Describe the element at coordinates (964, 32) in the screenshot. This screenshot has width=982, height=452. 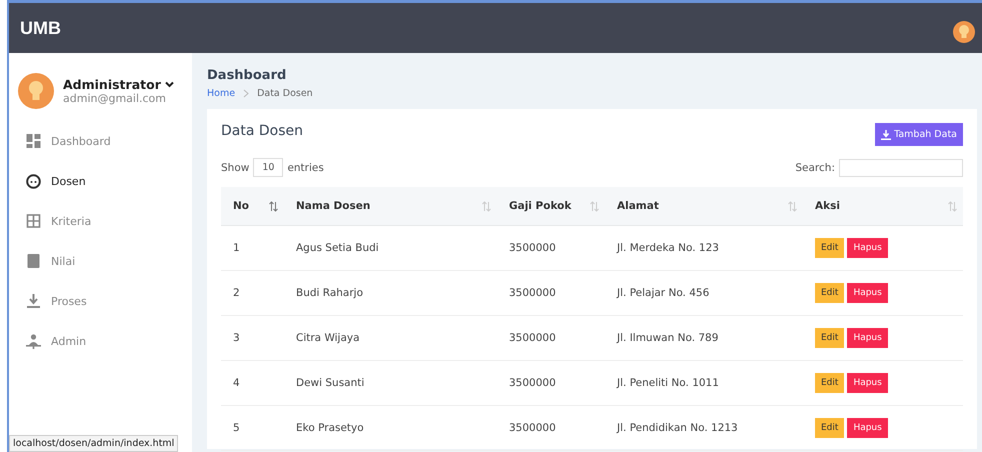
I see `user-avatar-icon` at that location.